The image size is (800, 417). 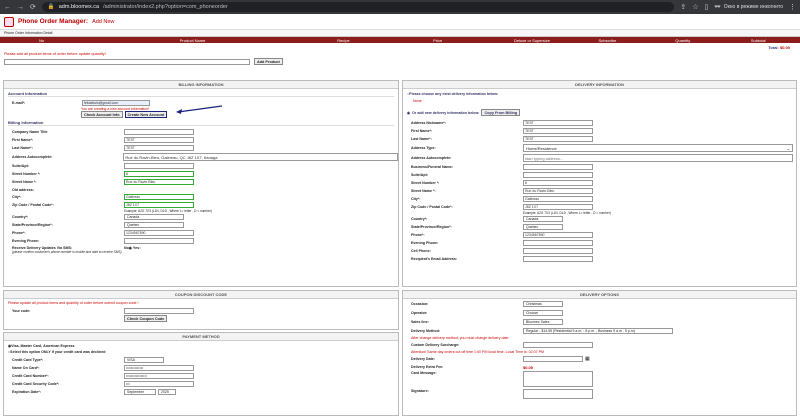 I want to click on billing-streetname-input: Rue du Ravin-Bleu, so click(x=159, y=182).